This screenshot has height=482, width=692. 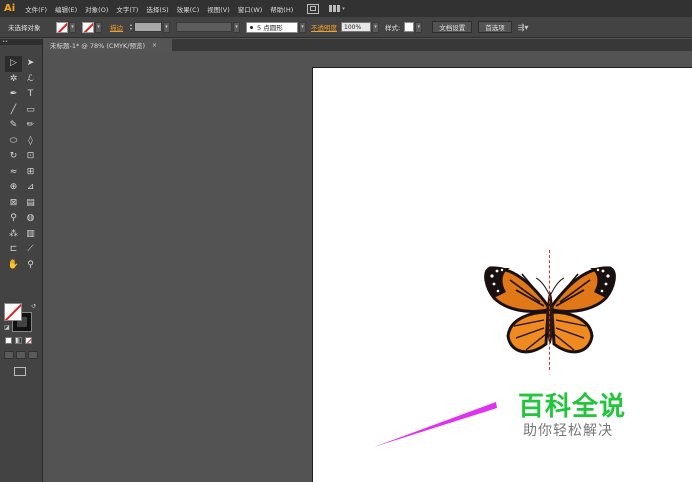 What do you see at coordinates (568, 431) in the screenshot?
I see `watermark-subtitle: 助你轻松解决` at bounding box center [568, 431].